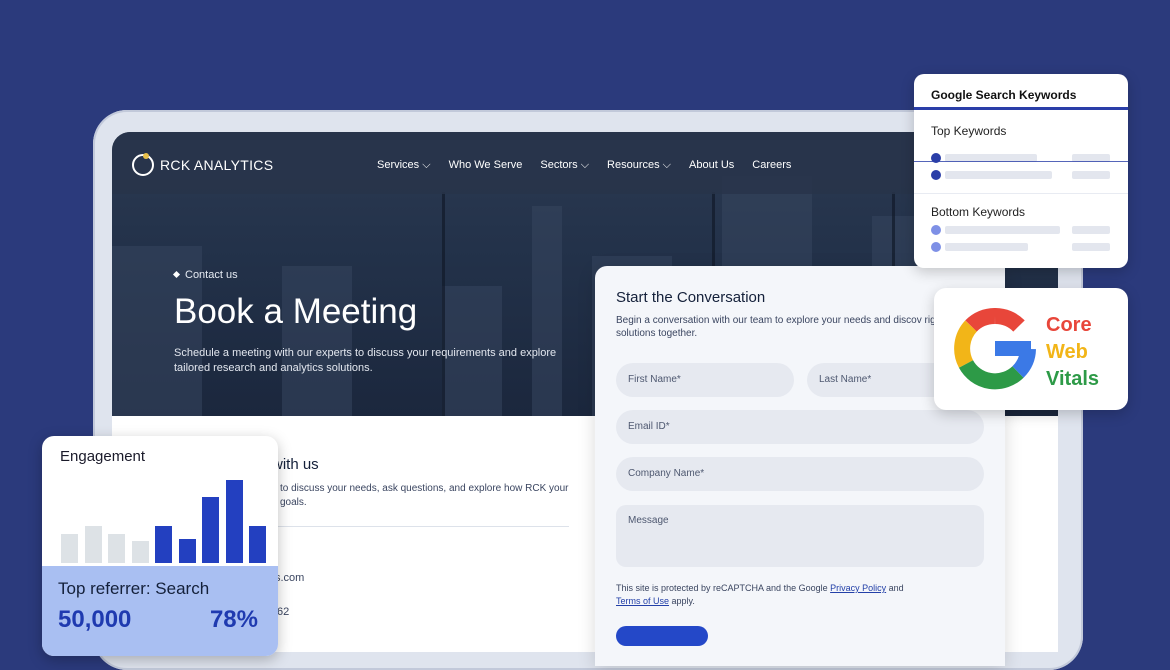  What do you see at coordinates (1004, 95) in the screenshot?
I see `keywords-card-title: Google Search Keywords` at bounding box center [1004, 95].